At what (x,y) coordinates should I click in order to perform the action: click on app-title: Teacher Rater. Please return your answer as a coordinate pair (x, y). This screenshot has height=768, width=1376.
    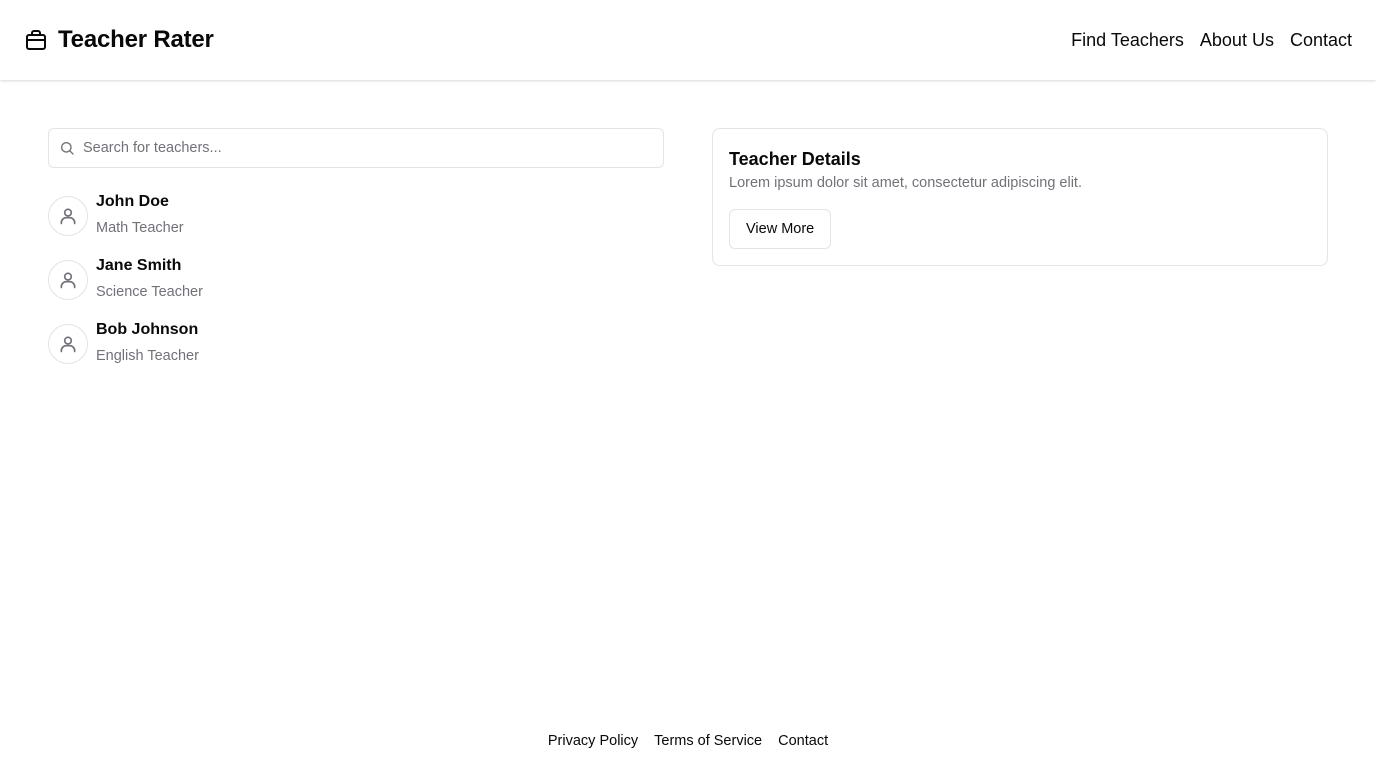
    Looking at the image, I should click on (136, 39).